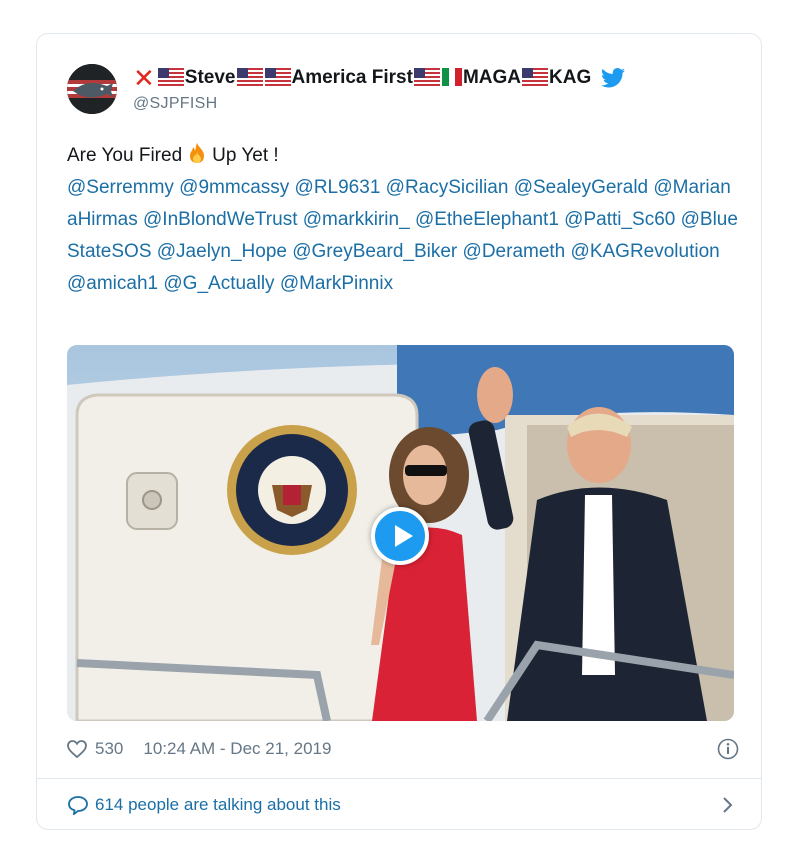 This screenshot has height=865, width=799. Describe the element at coordinates (78, 806) in the screenshot. I see `speech-bubble-icon` at that location.